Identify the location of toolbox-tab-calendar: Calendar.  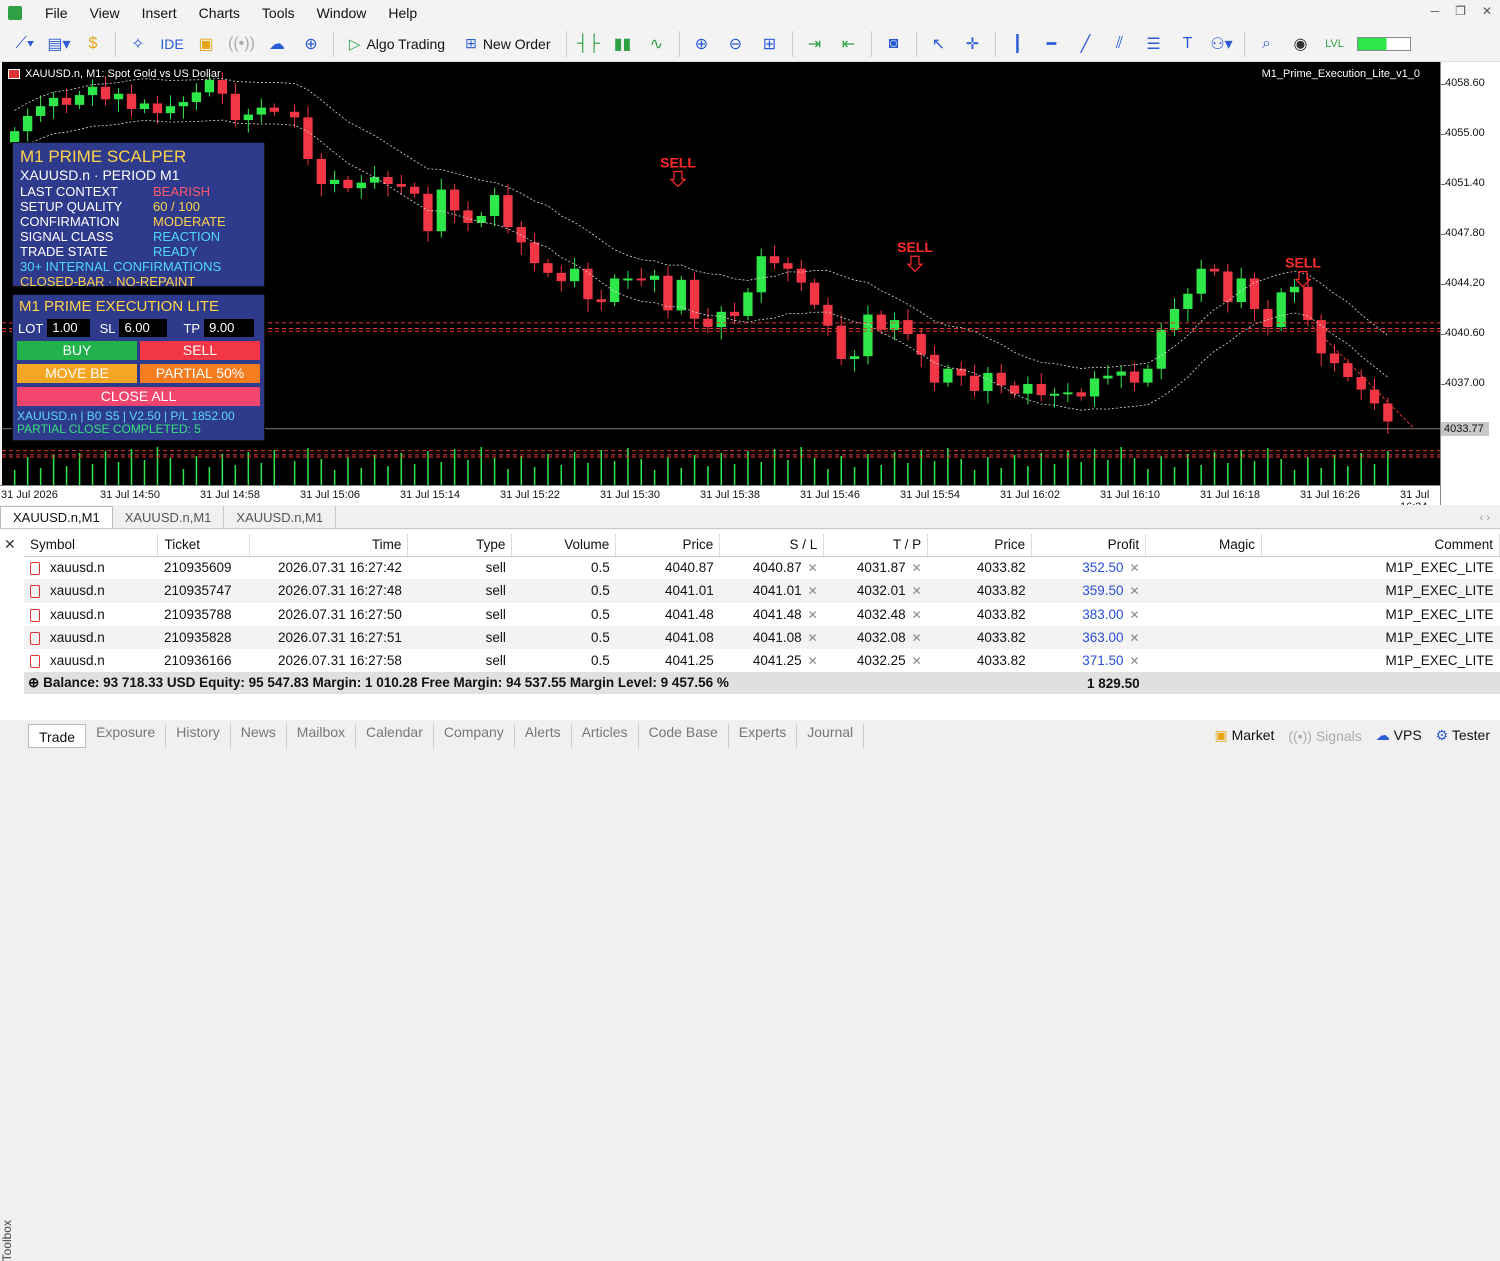
(395, 735).